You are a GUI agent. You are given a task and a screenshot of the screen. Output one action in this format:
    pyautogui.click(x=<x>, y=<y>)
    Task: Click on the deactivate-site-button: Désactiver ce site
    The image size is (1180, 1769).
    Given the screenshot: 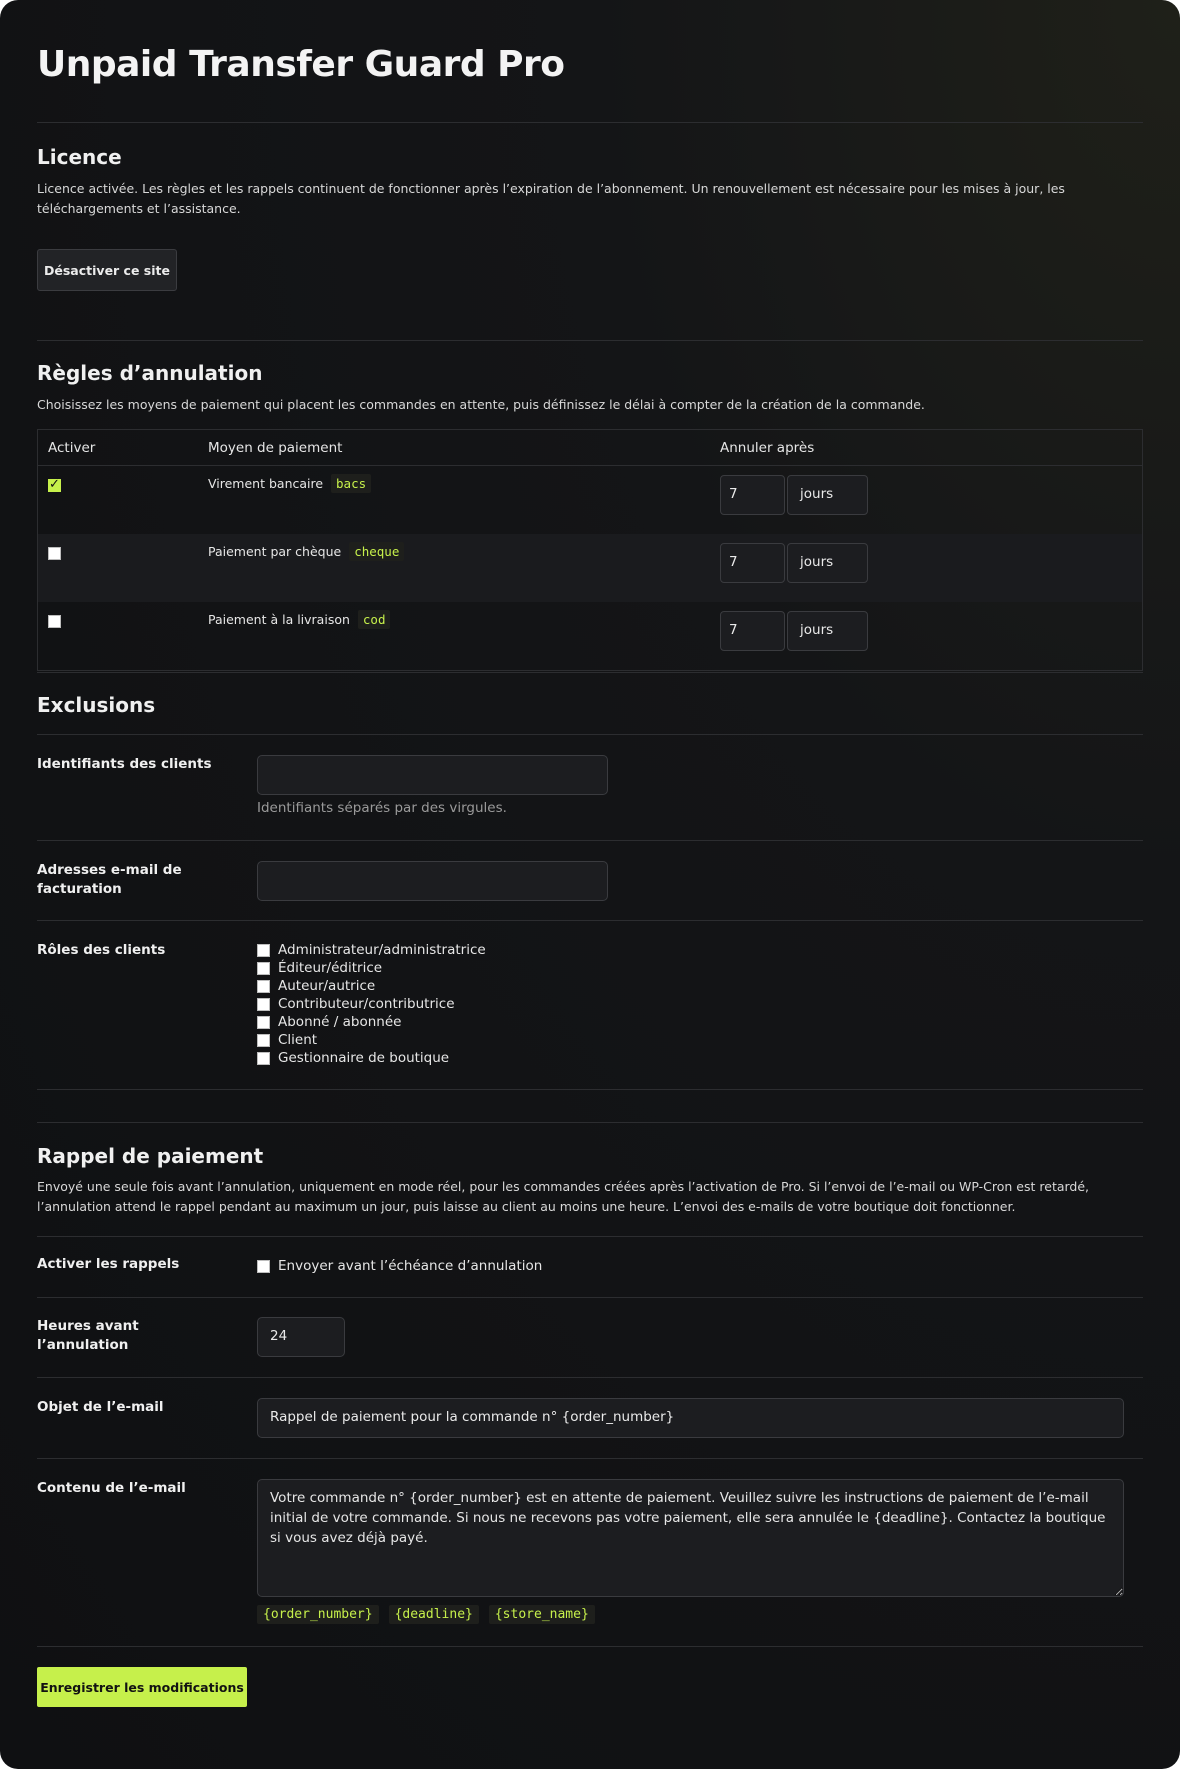 What is the action you would take?
    pyautogui.click(x=107, y=270)
    